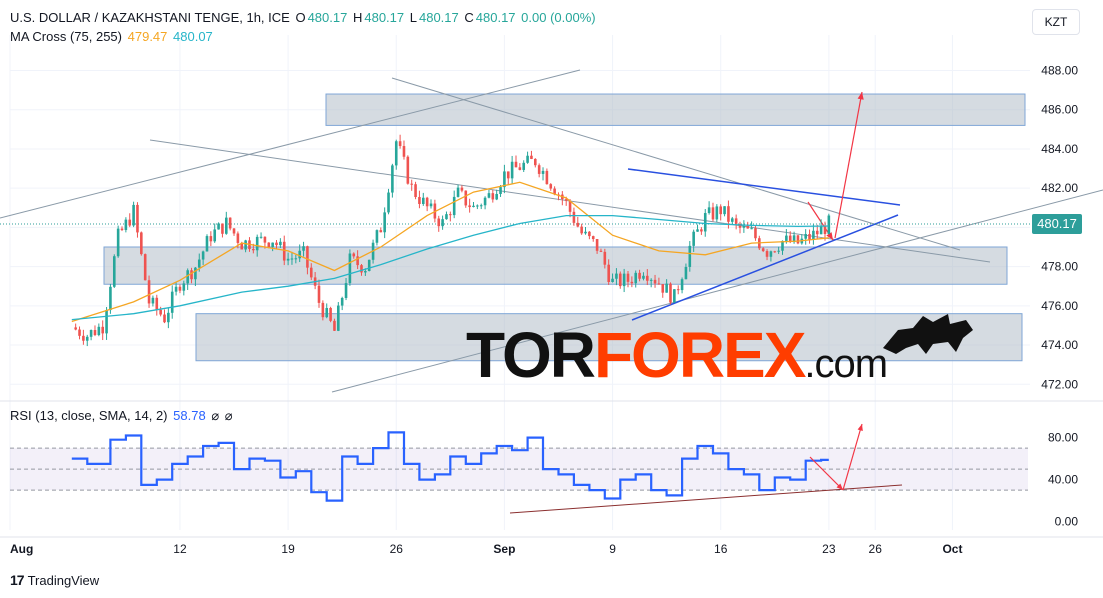 This screenshot has height=598, width=1103. What do you see at coordinates (1063, 480) in the screenshot?
I see `rsi-tick-label: 40.00` at bounding box center [1063, 480].